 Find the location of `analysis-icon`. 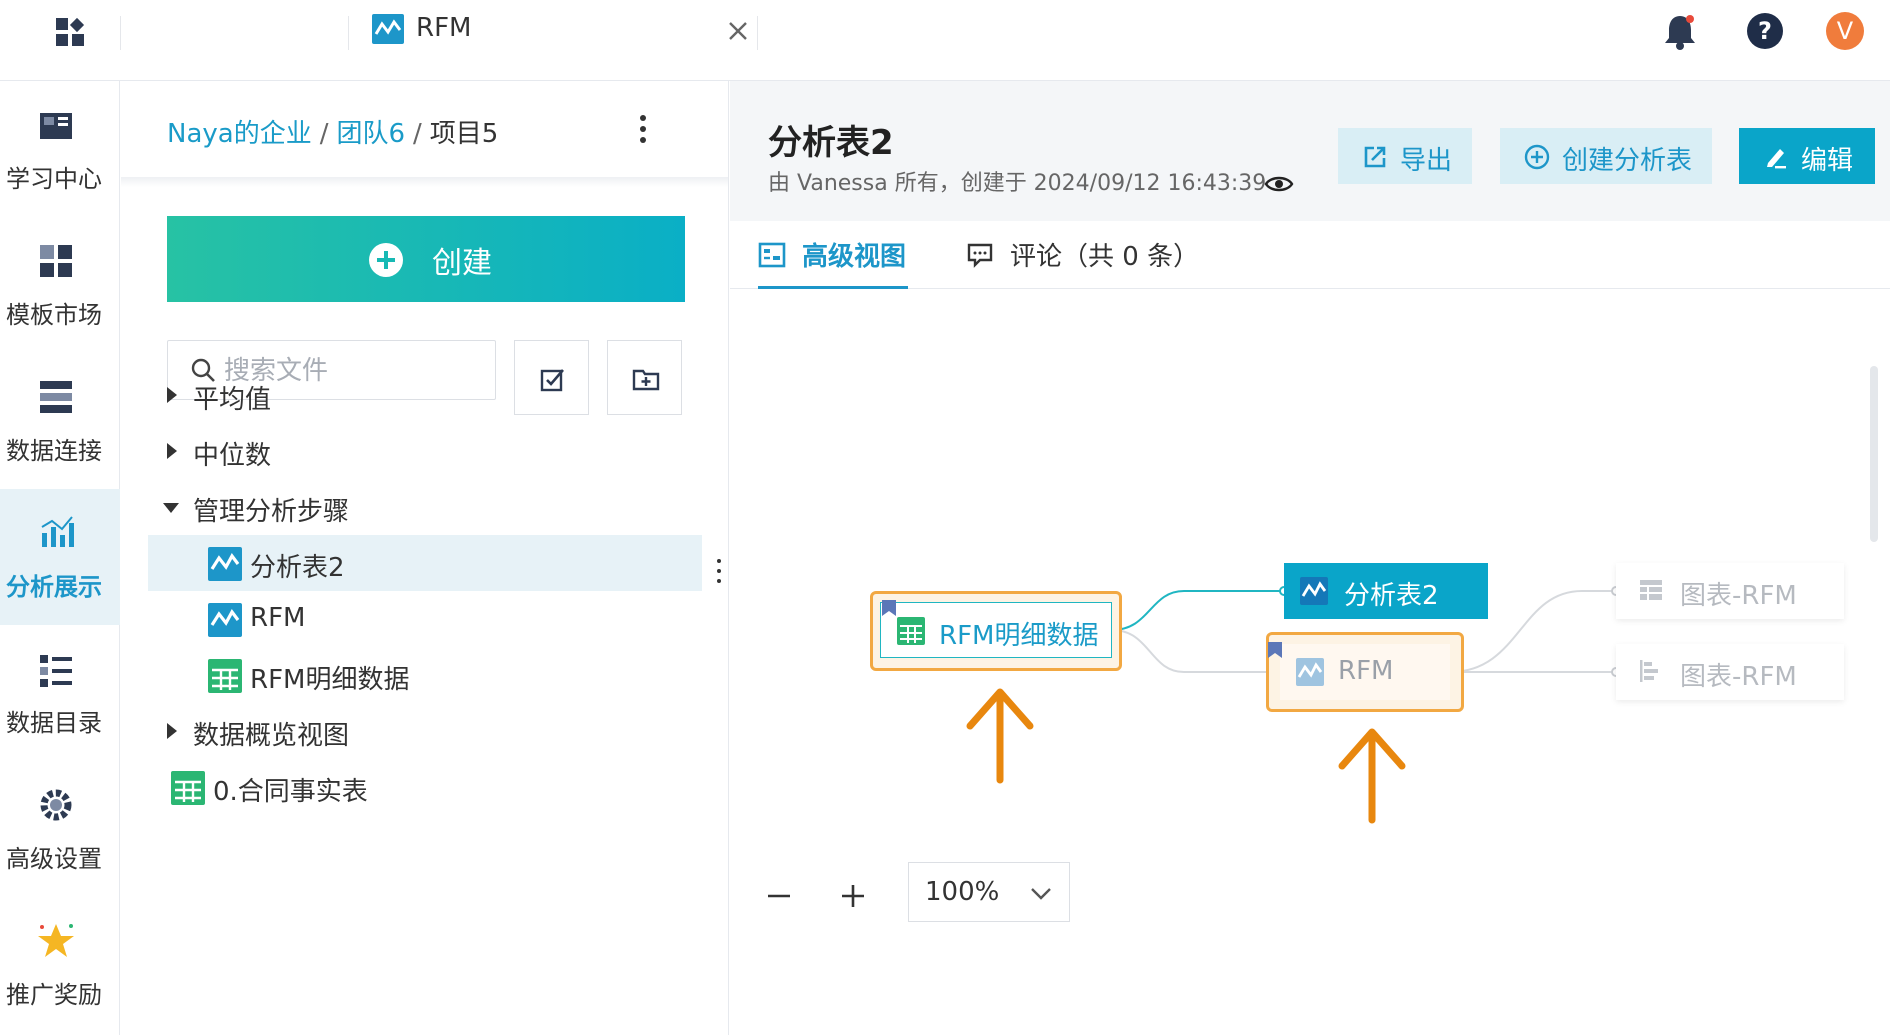

analysis-icon is located at coordinates (57, 531).